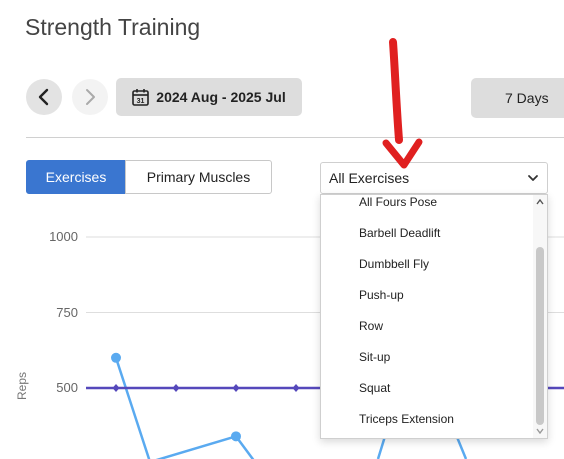 This screenshot has width=564, height=459. Describe the element at coordinates (427, 326) in the screenshot. I see `dropdown-option: Row` at that location.